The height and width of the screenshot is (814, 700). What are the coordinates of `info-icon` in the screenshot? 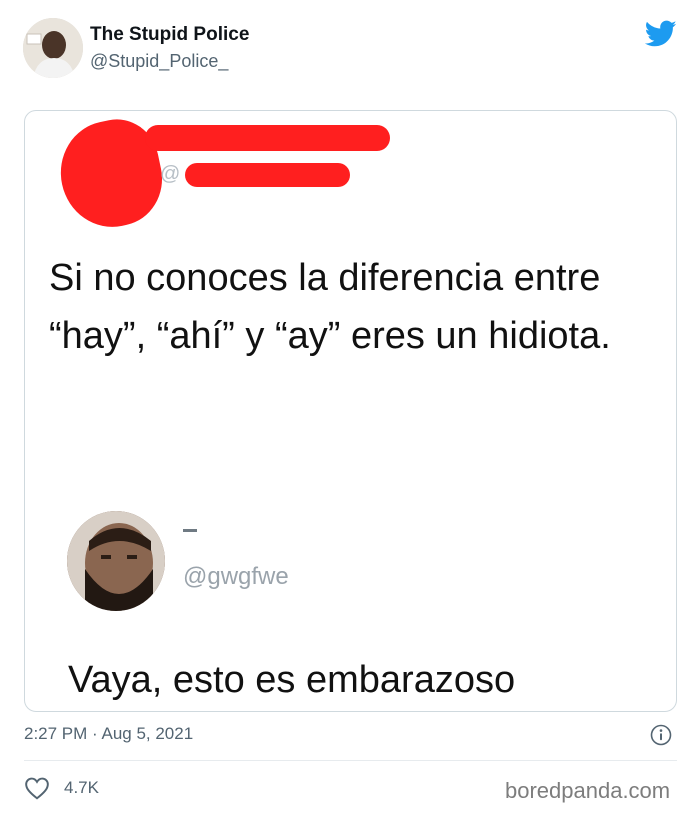 It's located at (661, 735).